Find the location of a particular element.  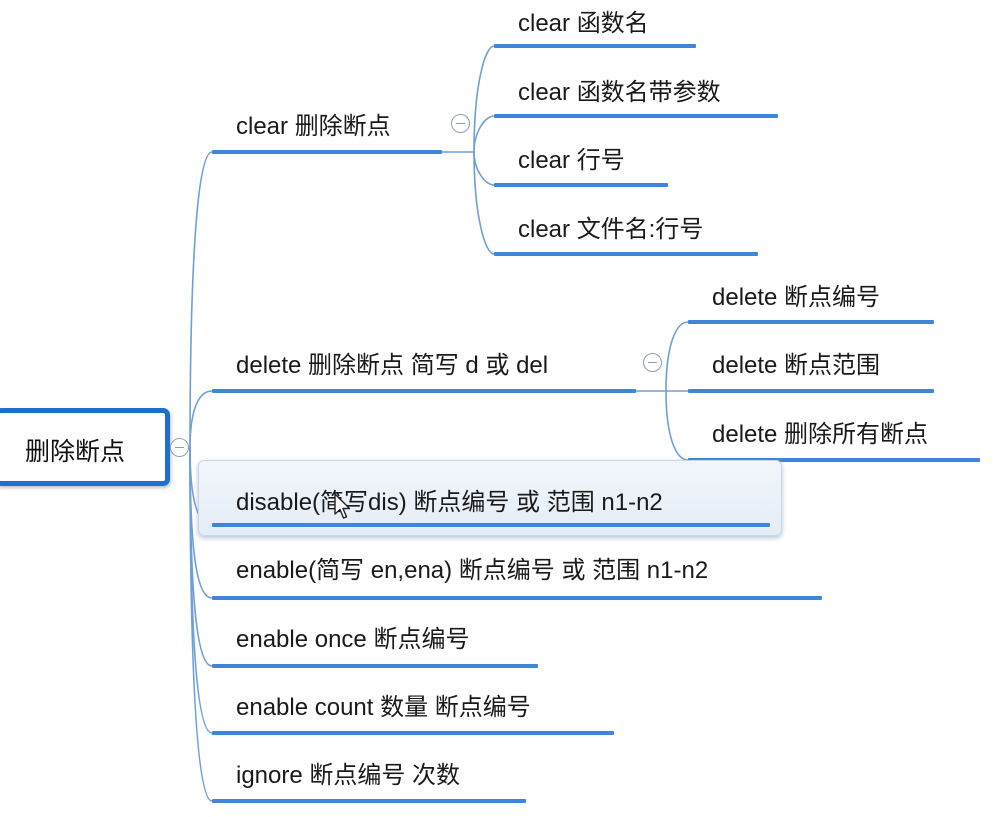

delete-child-range: delete 断点范围 is located at coordinates (796, 366).